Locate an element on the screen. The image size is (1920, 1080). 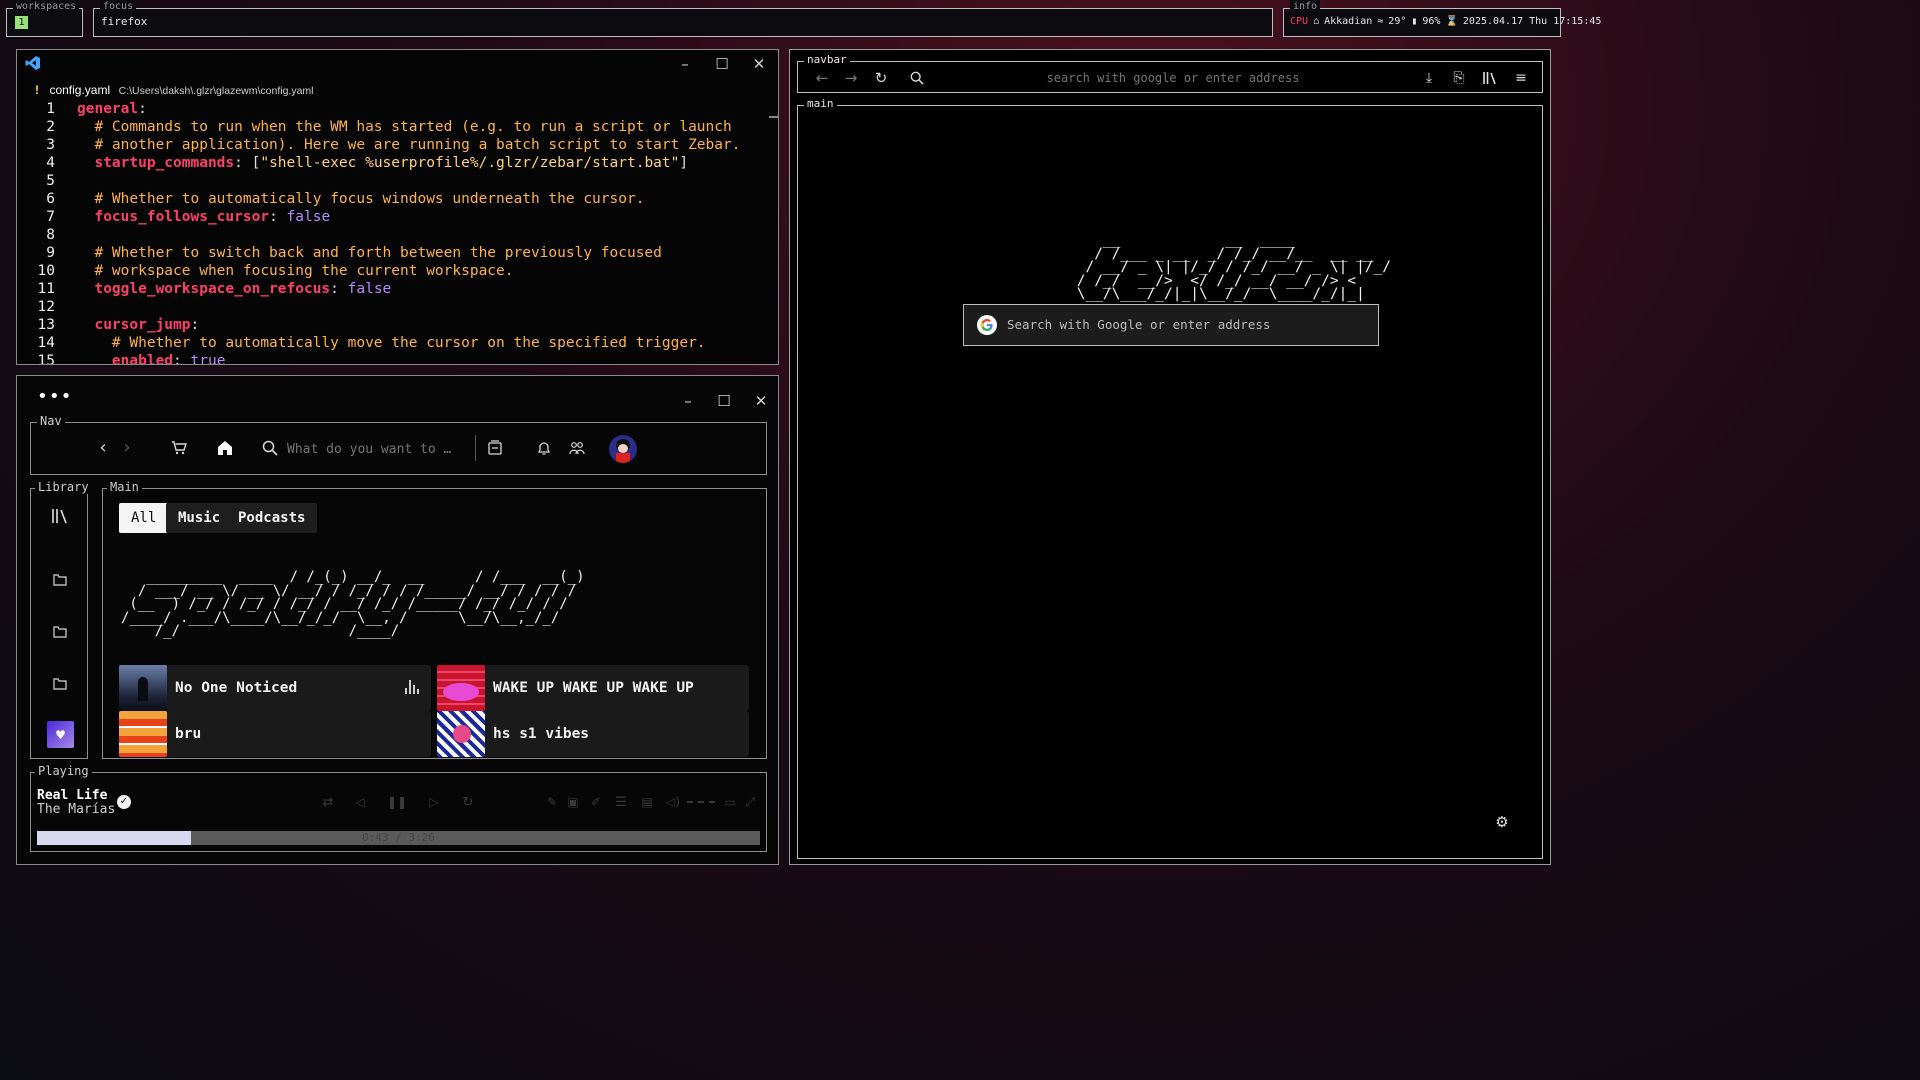
volume-icon: ◁) is located at coordinates (673, 802).